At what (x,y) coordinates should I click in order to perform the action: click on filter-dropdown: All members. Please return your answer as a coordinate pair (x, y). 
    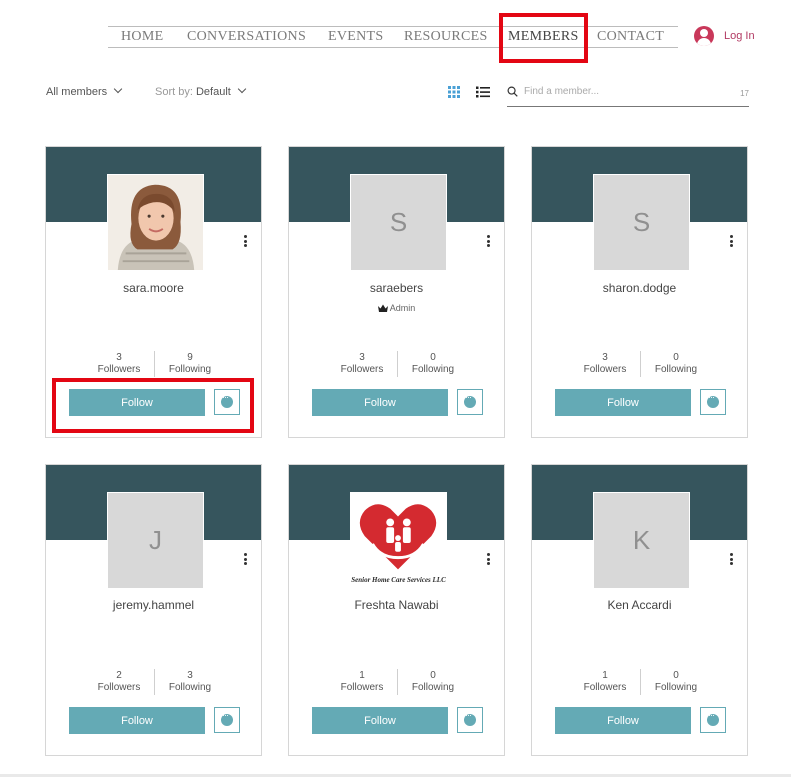
    Looking at the image, I should click on (84, 91).